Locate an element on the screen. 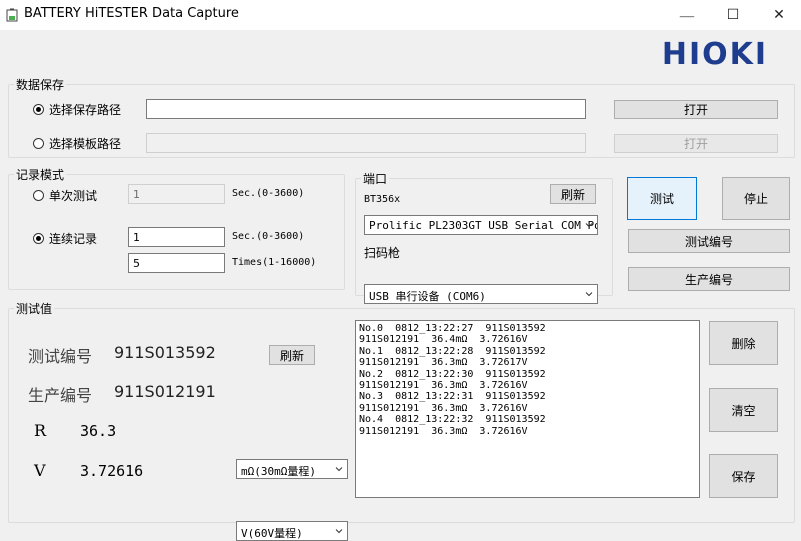 The height and width of the screenshot is (541, 801). scanner-select-value: USB 串行设备 (COM6) is located at coordinates (427, 296).